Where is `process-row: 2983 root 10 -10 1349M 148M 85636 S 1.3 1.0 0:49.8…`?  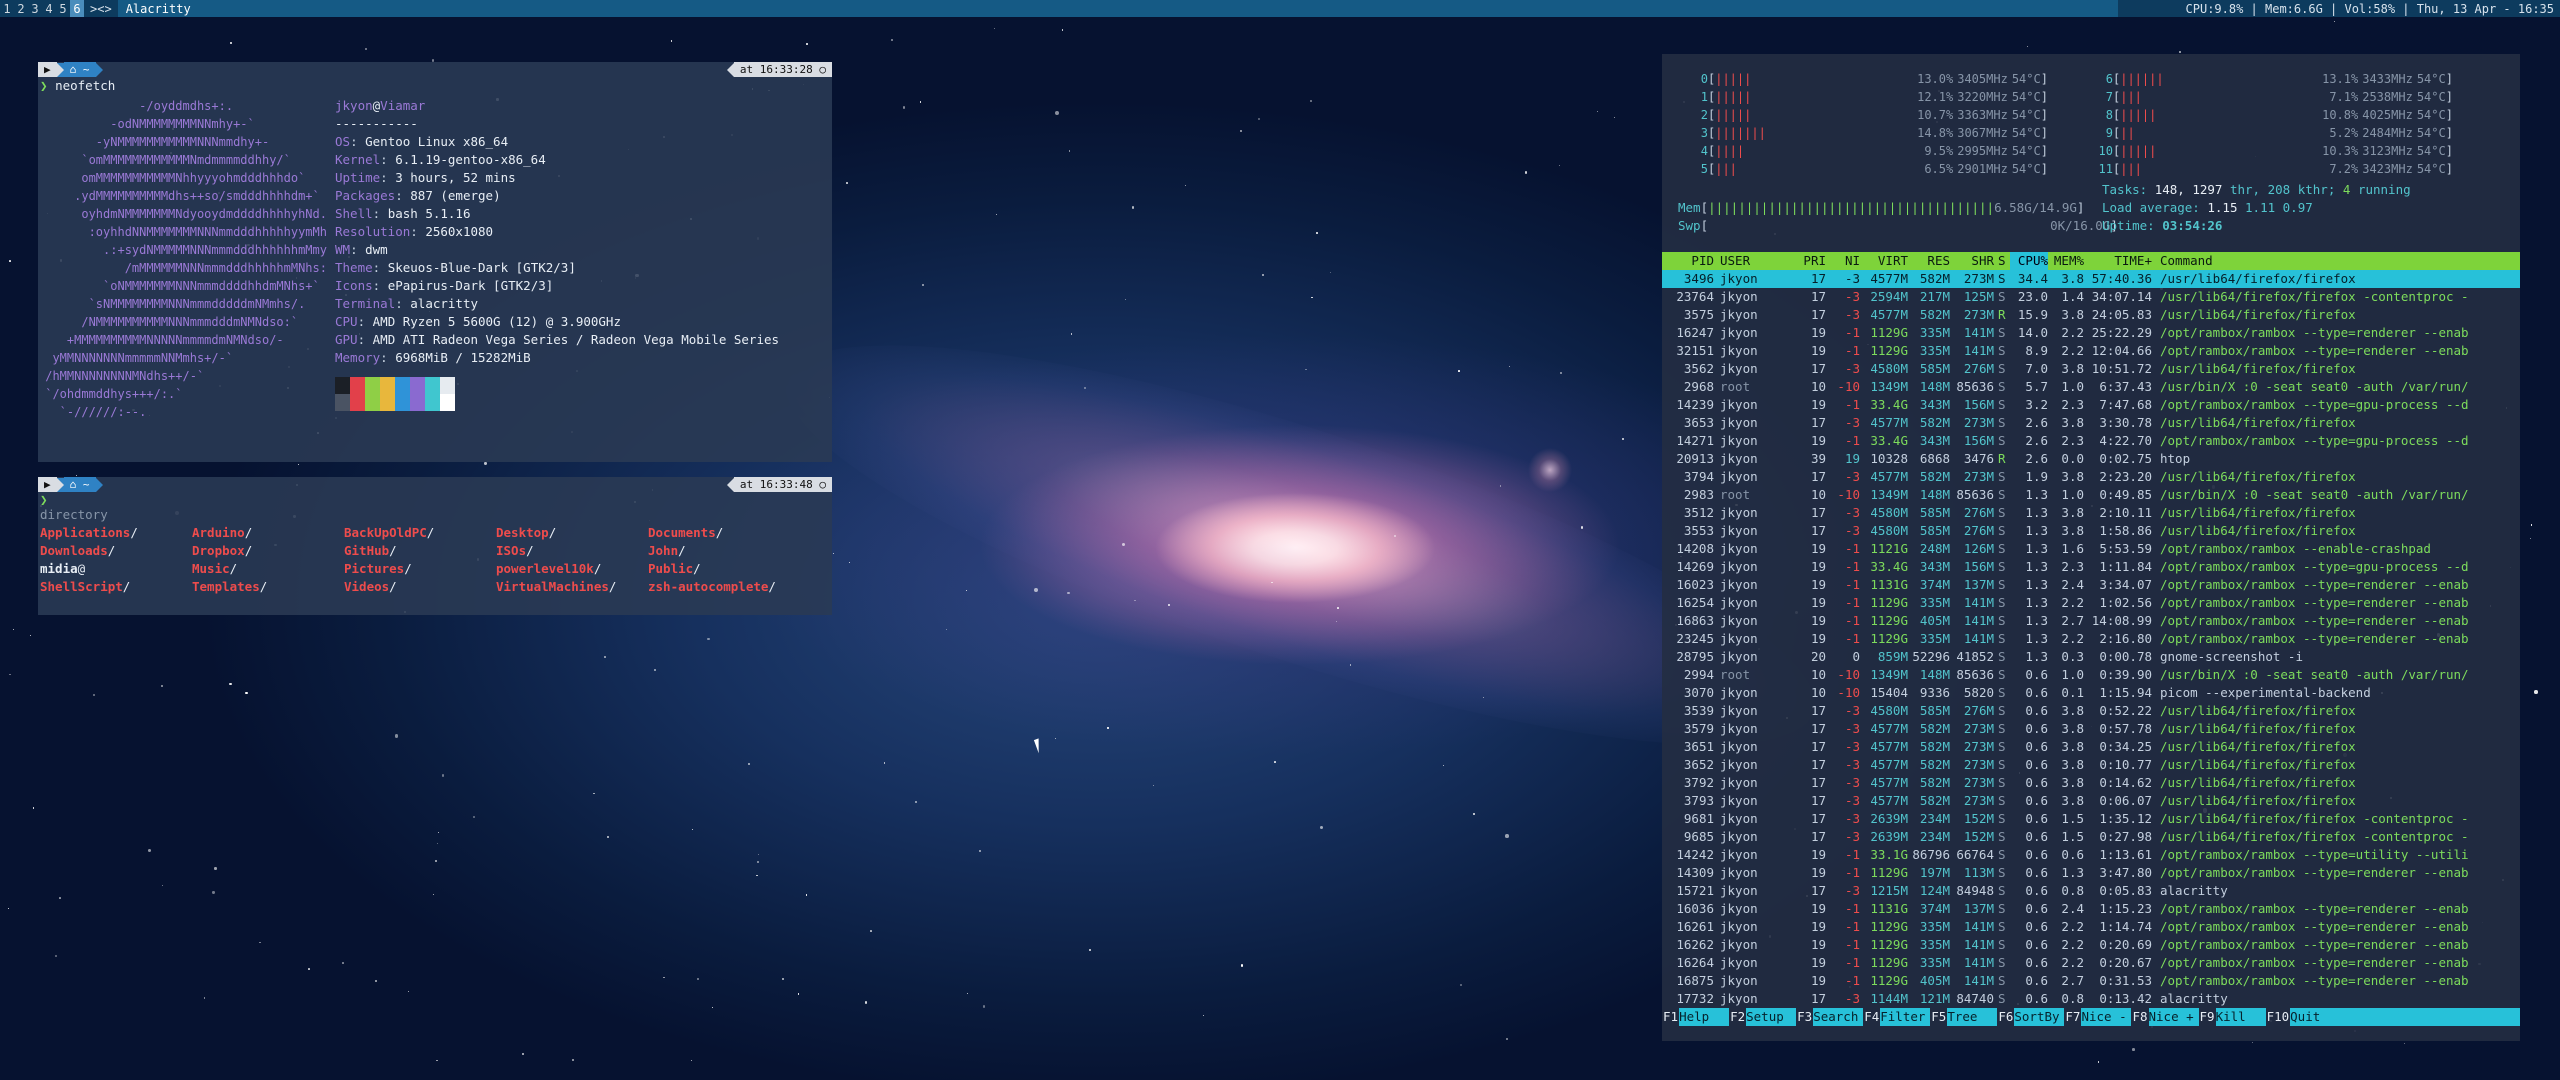 process-row: 2983 root 10 -10 1349M 148M 85636 S 1.3 1.0 0:49.8… is located at coordinates (2091, 495).